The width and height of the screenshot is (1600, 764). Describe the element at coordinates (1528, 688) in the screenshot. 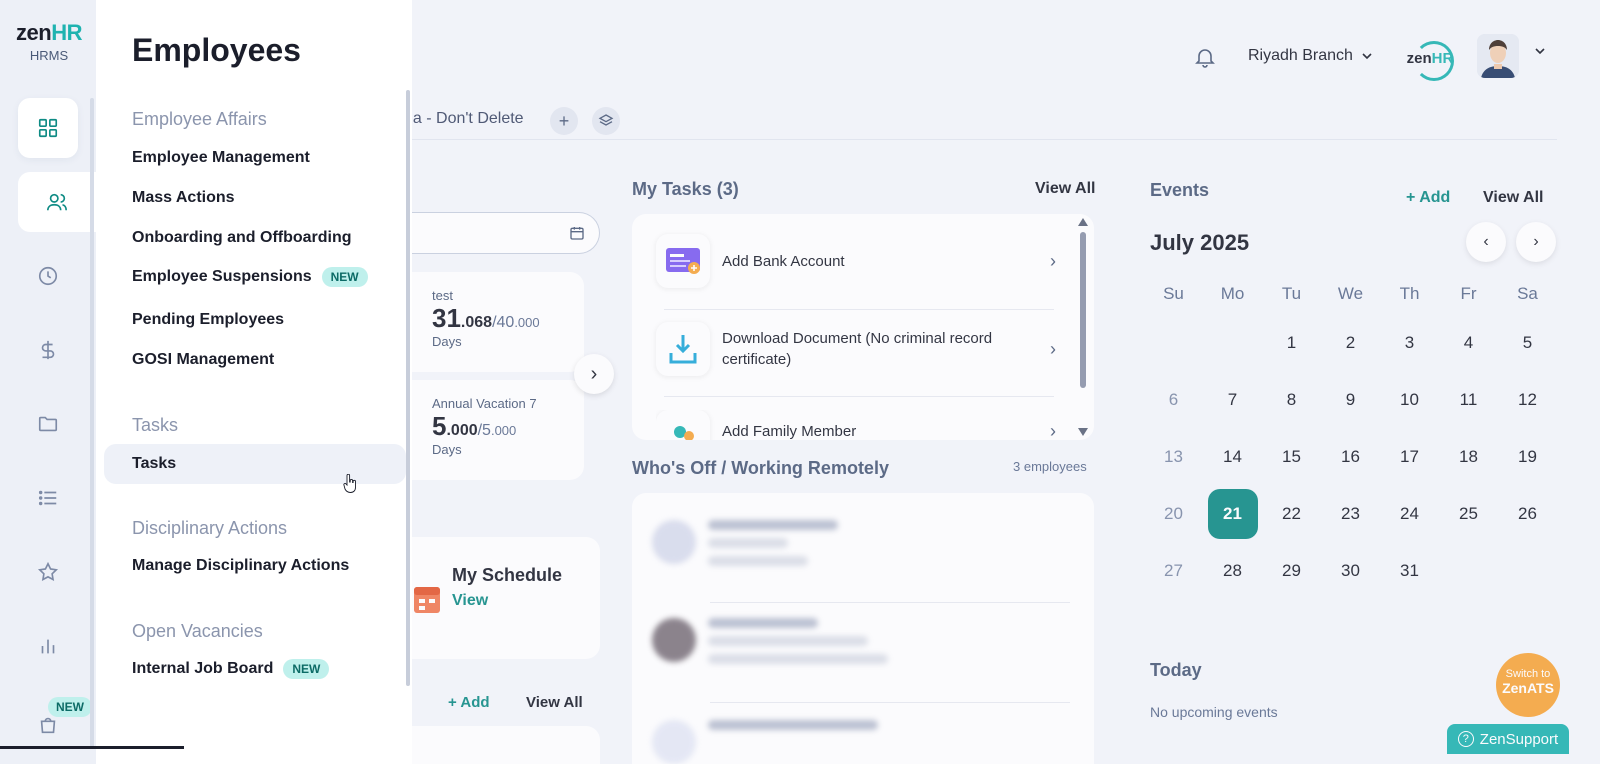

I see `switch-ats-line2: ZenATS` at that location.